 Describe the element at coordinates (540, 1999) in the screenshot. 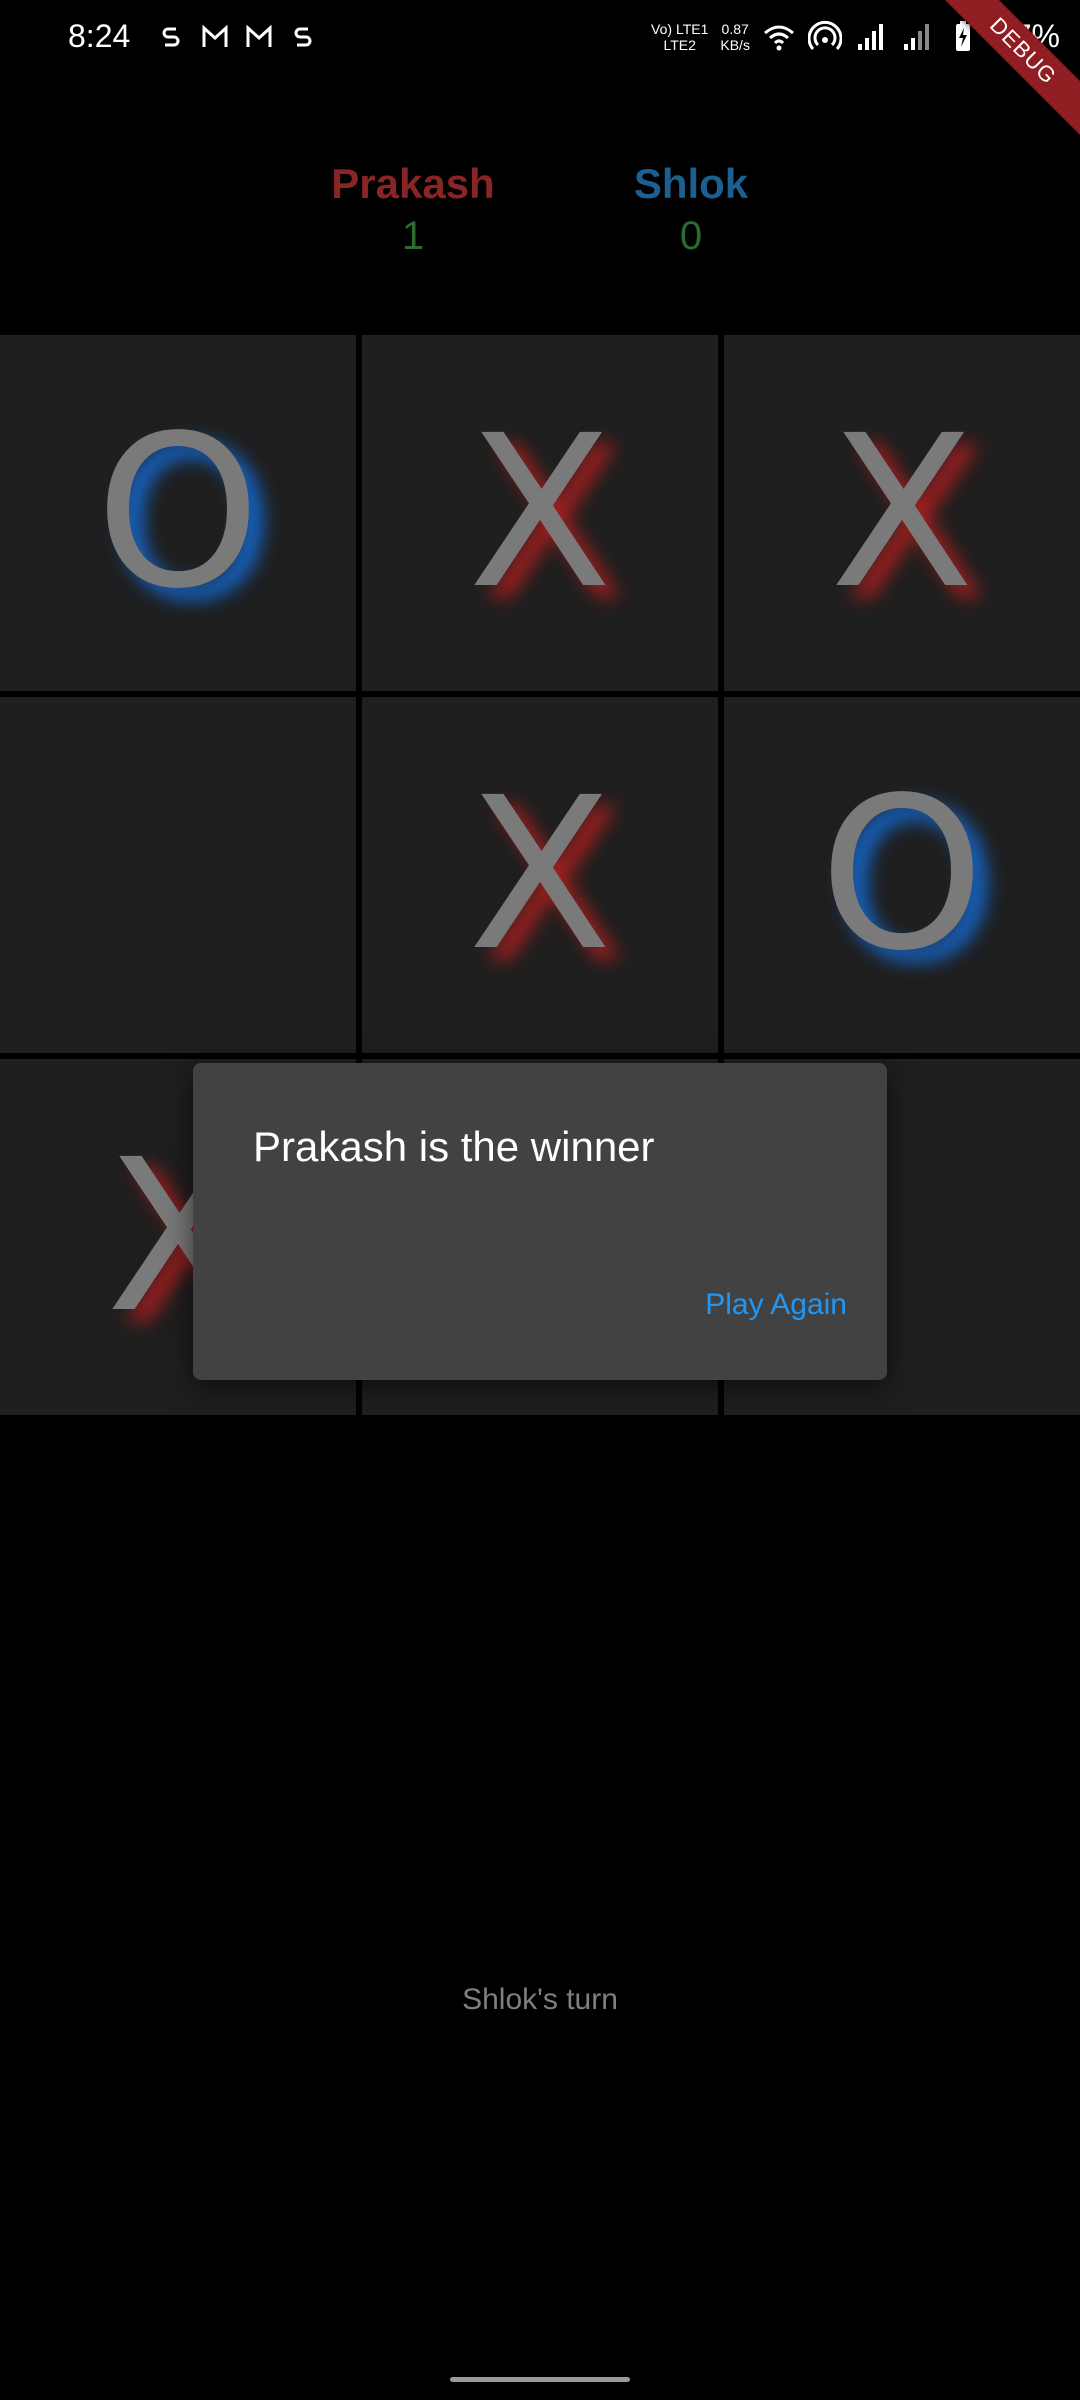

I see `turn-indicator: Shlok's turn` at that location.